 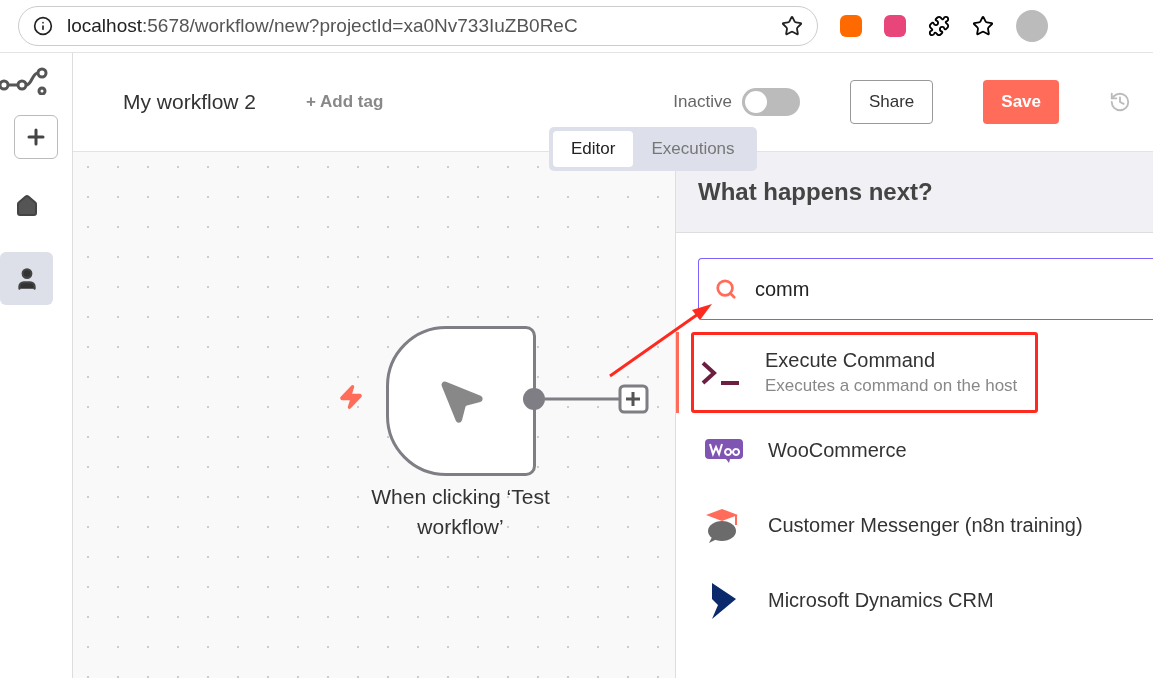 I want to click on view-tab: Editor, so click(x=593, y=149).